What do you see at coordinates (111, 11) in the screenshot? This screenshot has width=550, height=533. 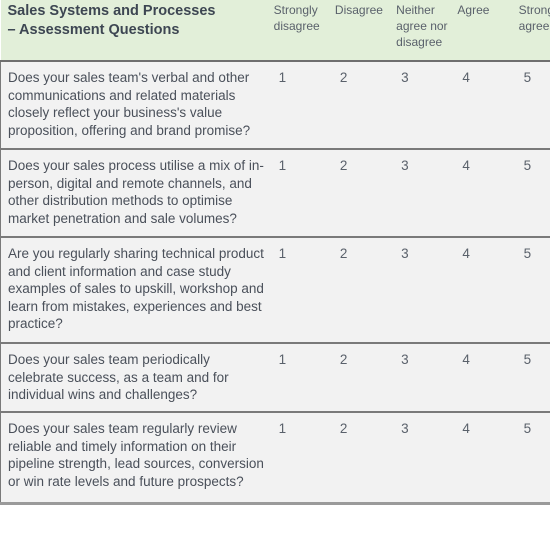 I see `table-title: Sales Systems and Processes` at bounding box center [111, 11].